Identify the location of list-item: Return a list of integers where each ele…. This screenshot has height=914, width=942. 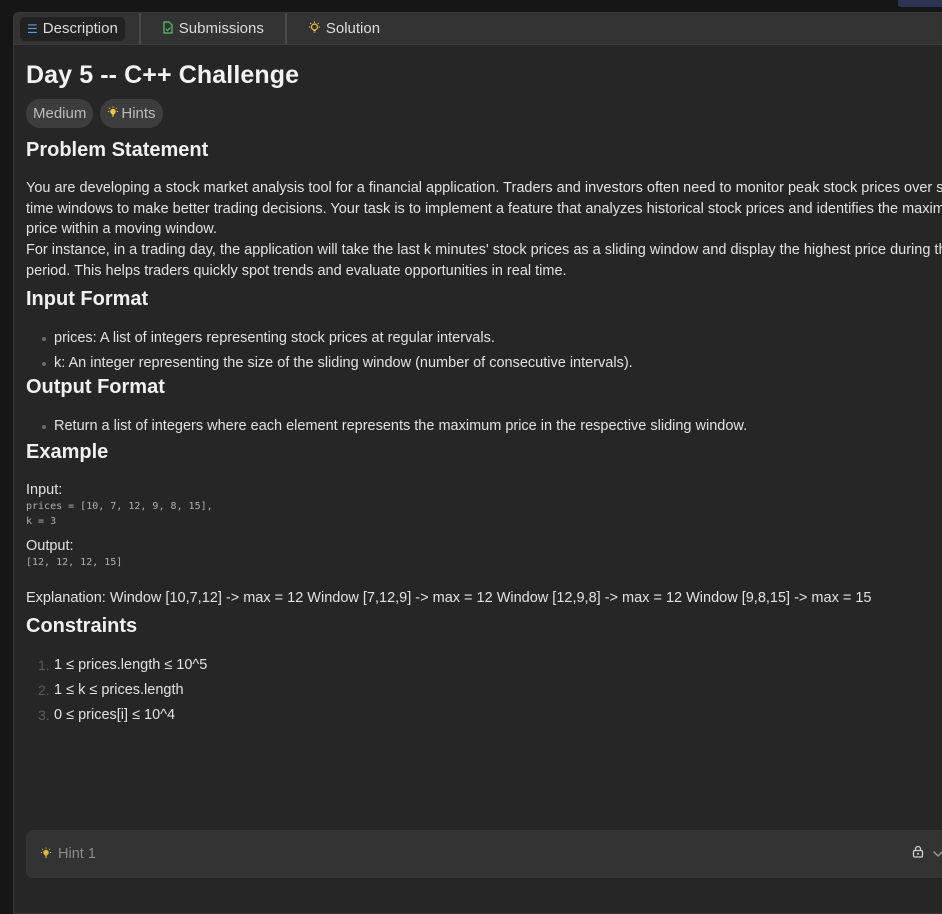
(484, 428).